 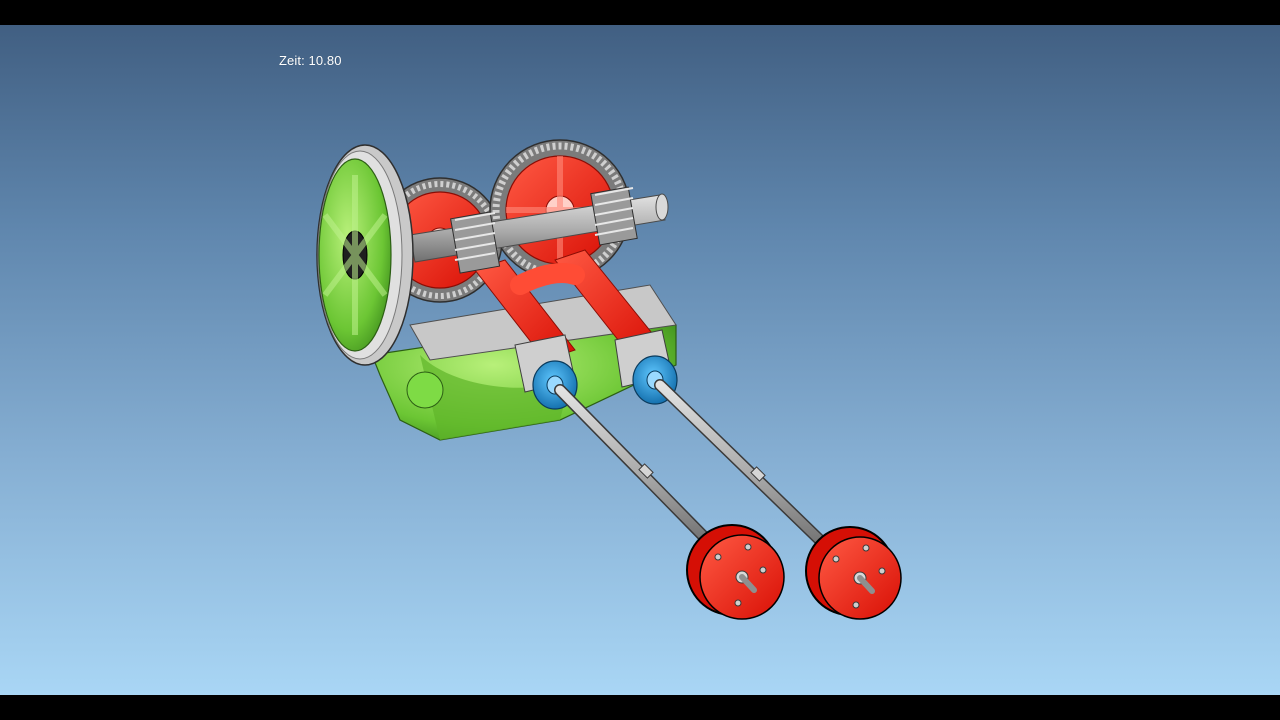 What do you see at coordinates (640, 12) in the screenshot?
I see `letterbox-top` at bounding box center [640, 12].